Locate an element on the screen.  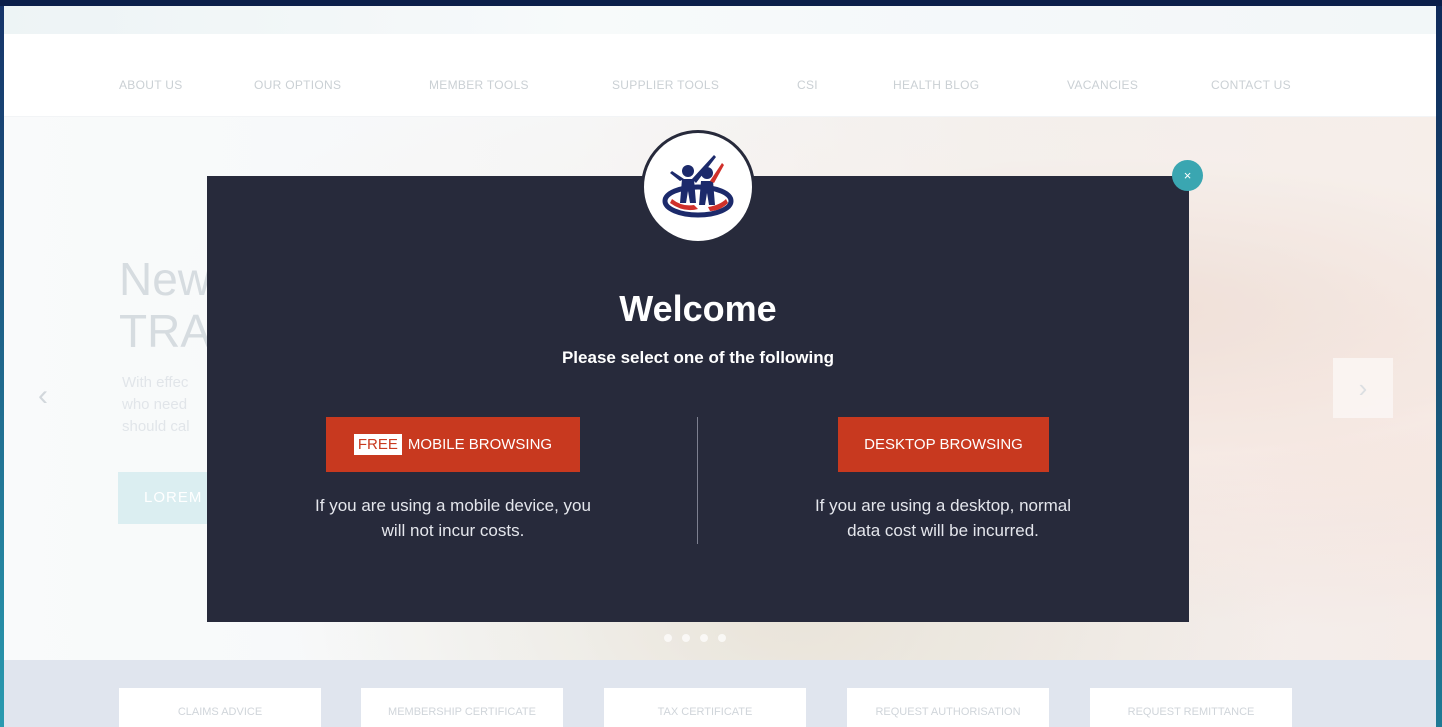
modal-title: Welcome is located at coordinates (698, 308).